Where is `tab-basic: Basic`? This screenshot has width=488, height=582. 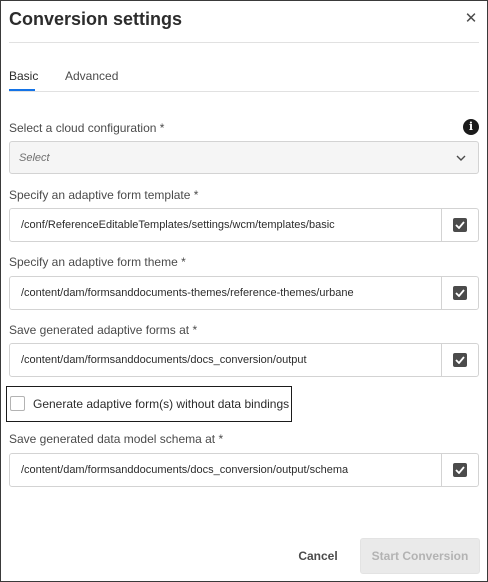 tab-basic: Basic is located at coordinates (23, 76).